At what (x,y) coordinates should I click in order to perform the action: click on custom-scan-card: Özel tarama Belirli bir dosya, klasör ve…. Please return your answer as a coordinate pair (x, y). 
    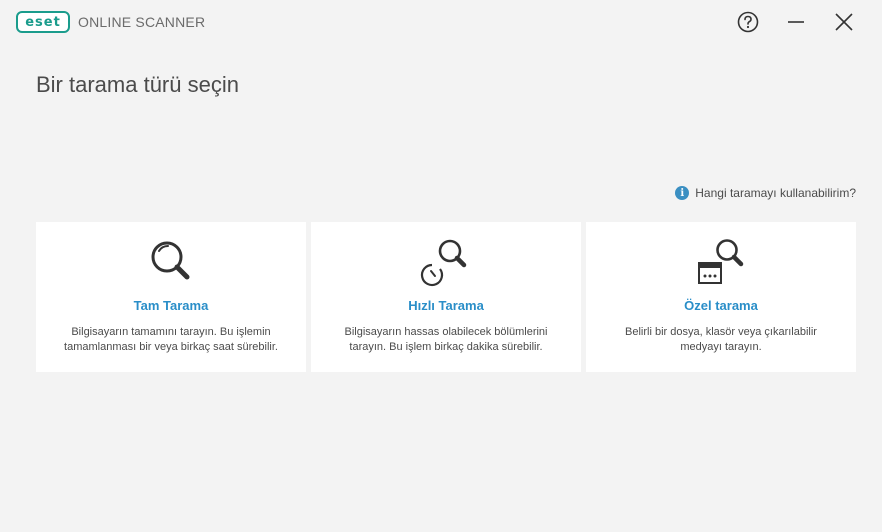
    Looking at the image, I should click on (721, 297).